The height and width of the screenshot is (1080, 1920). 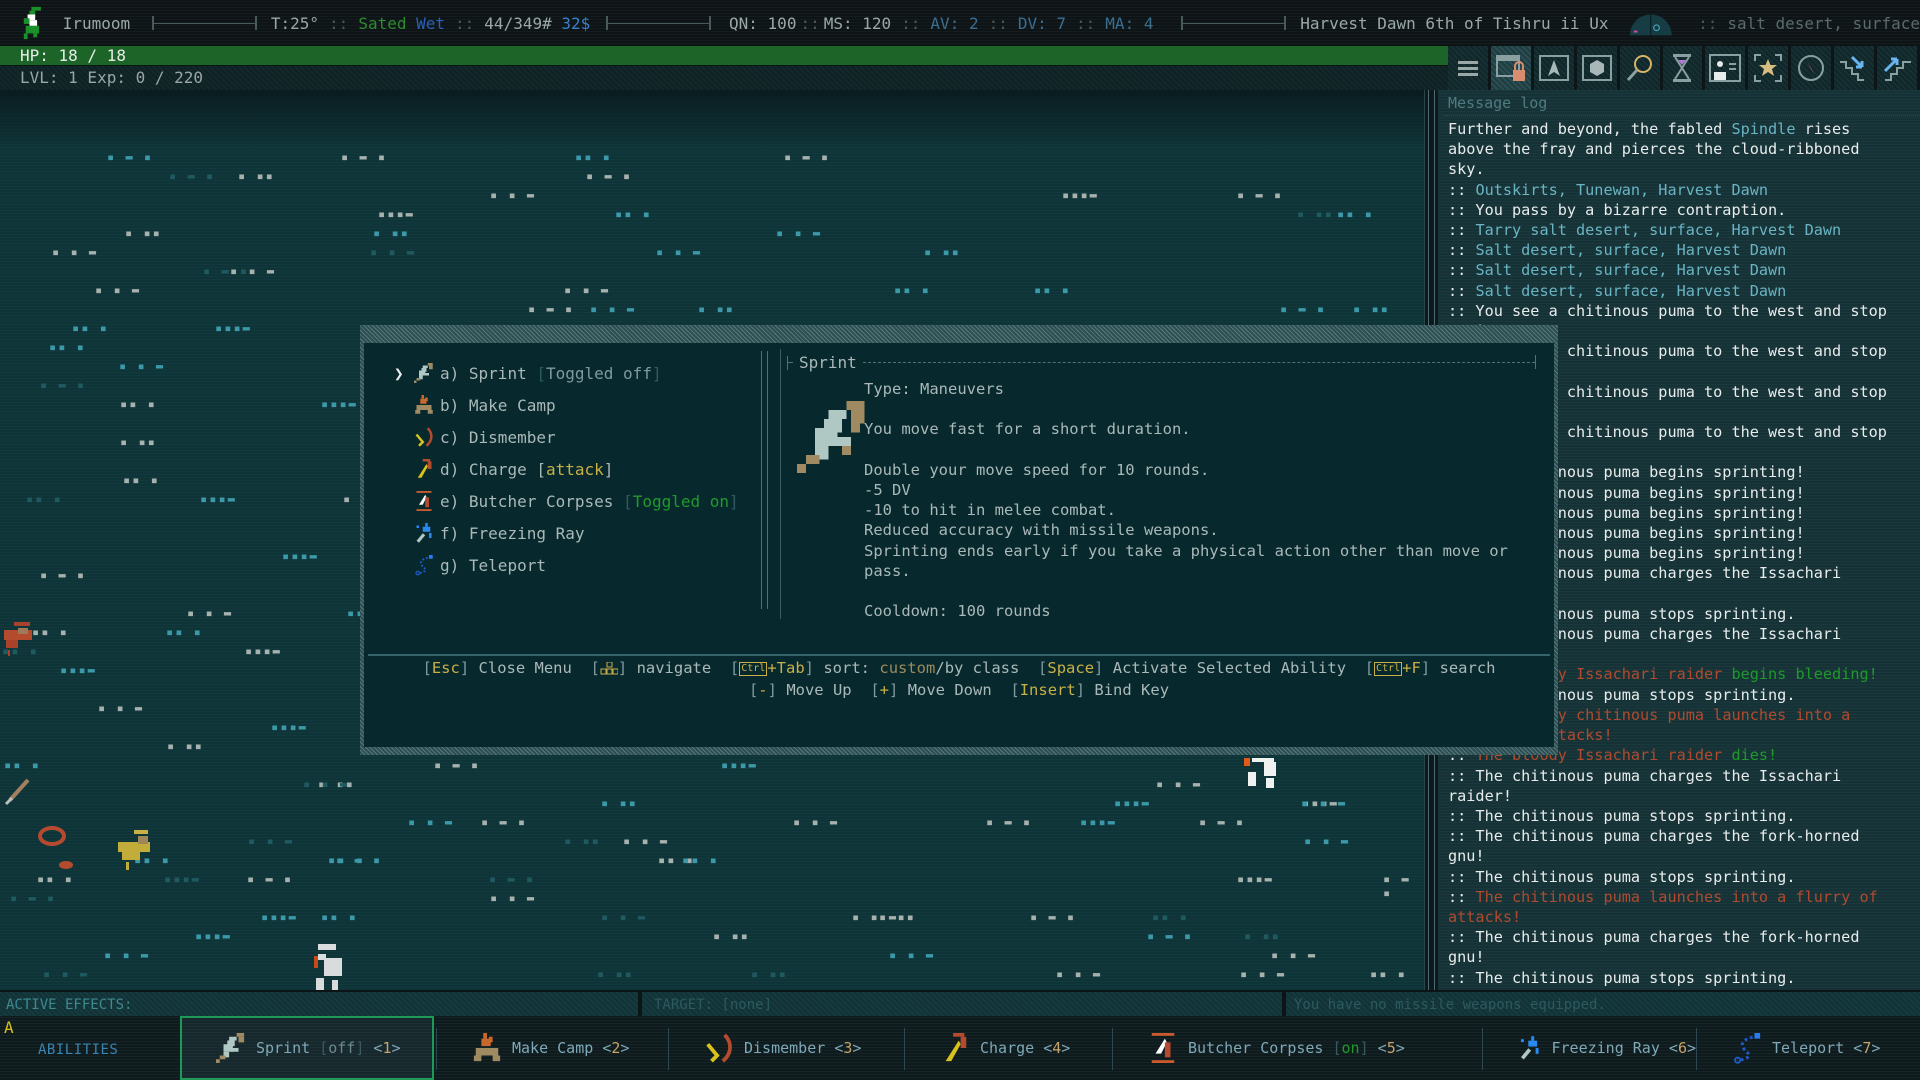 I want to click on activate-ability-label: Activate Selected Ability, so click(x=1229, y=668).